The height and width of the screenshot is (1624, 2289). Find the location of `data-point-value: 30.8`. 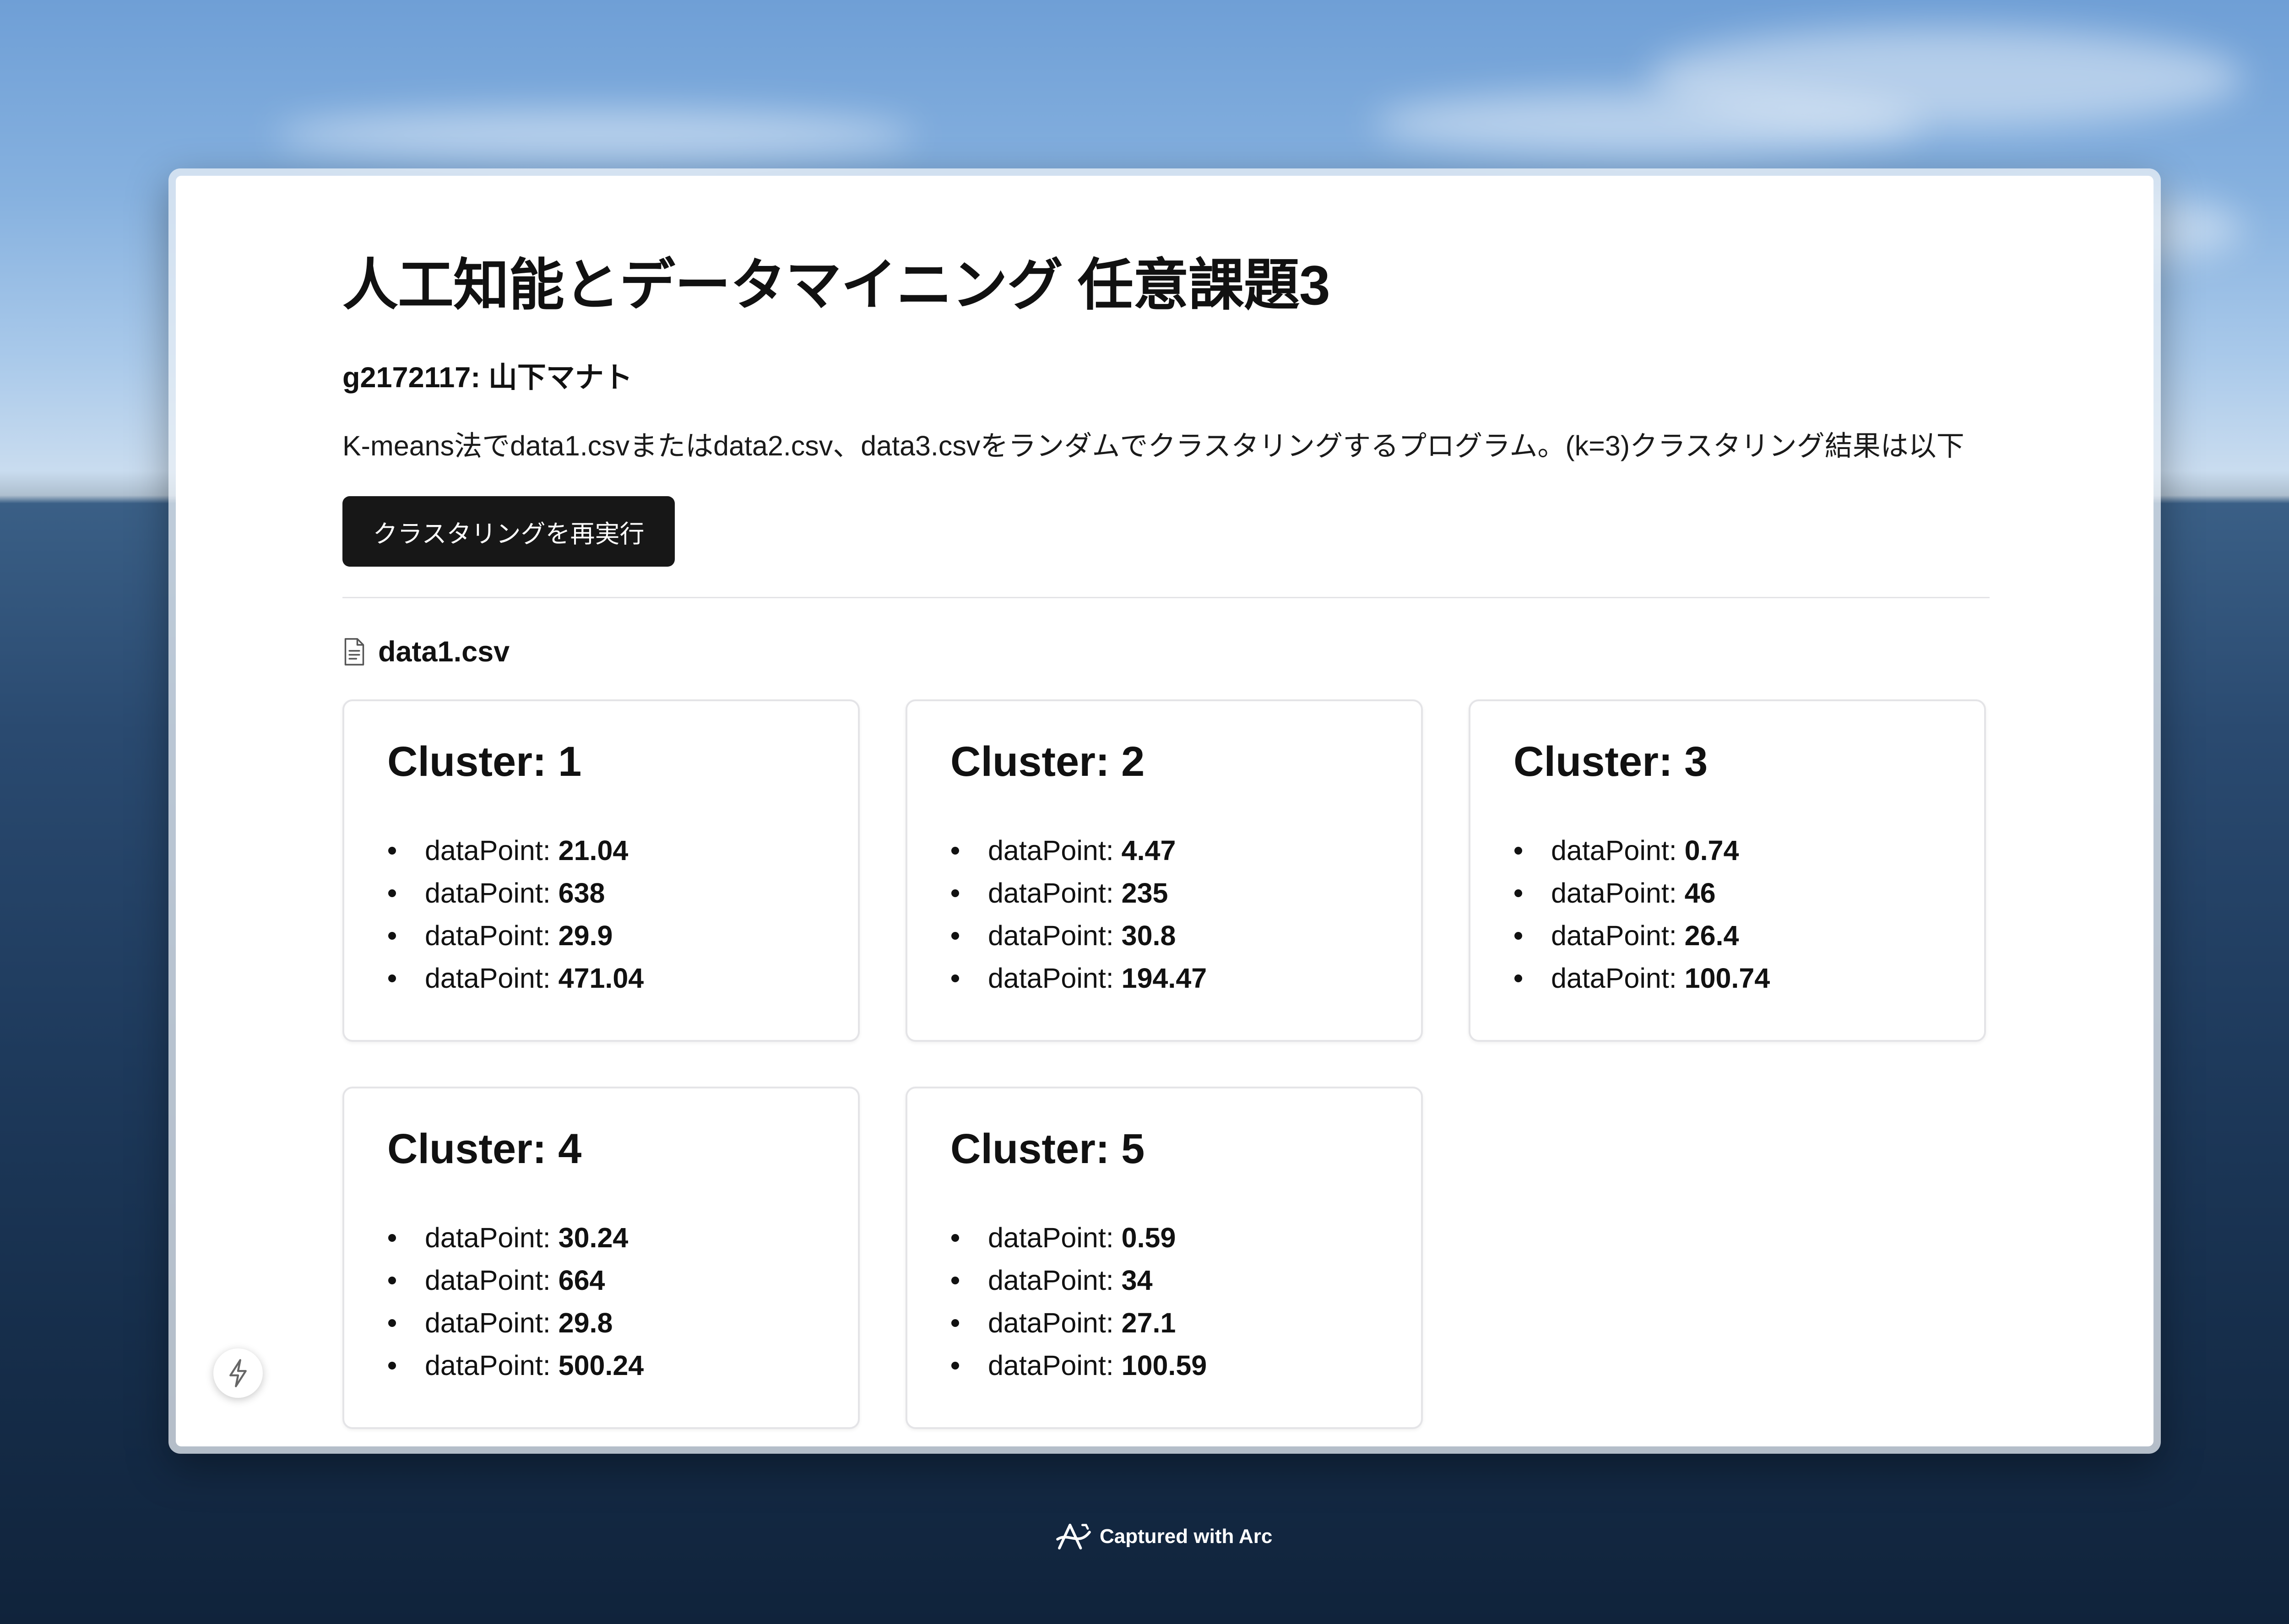

data-point-value: 30.8 is located at coordinates (1148, 935).